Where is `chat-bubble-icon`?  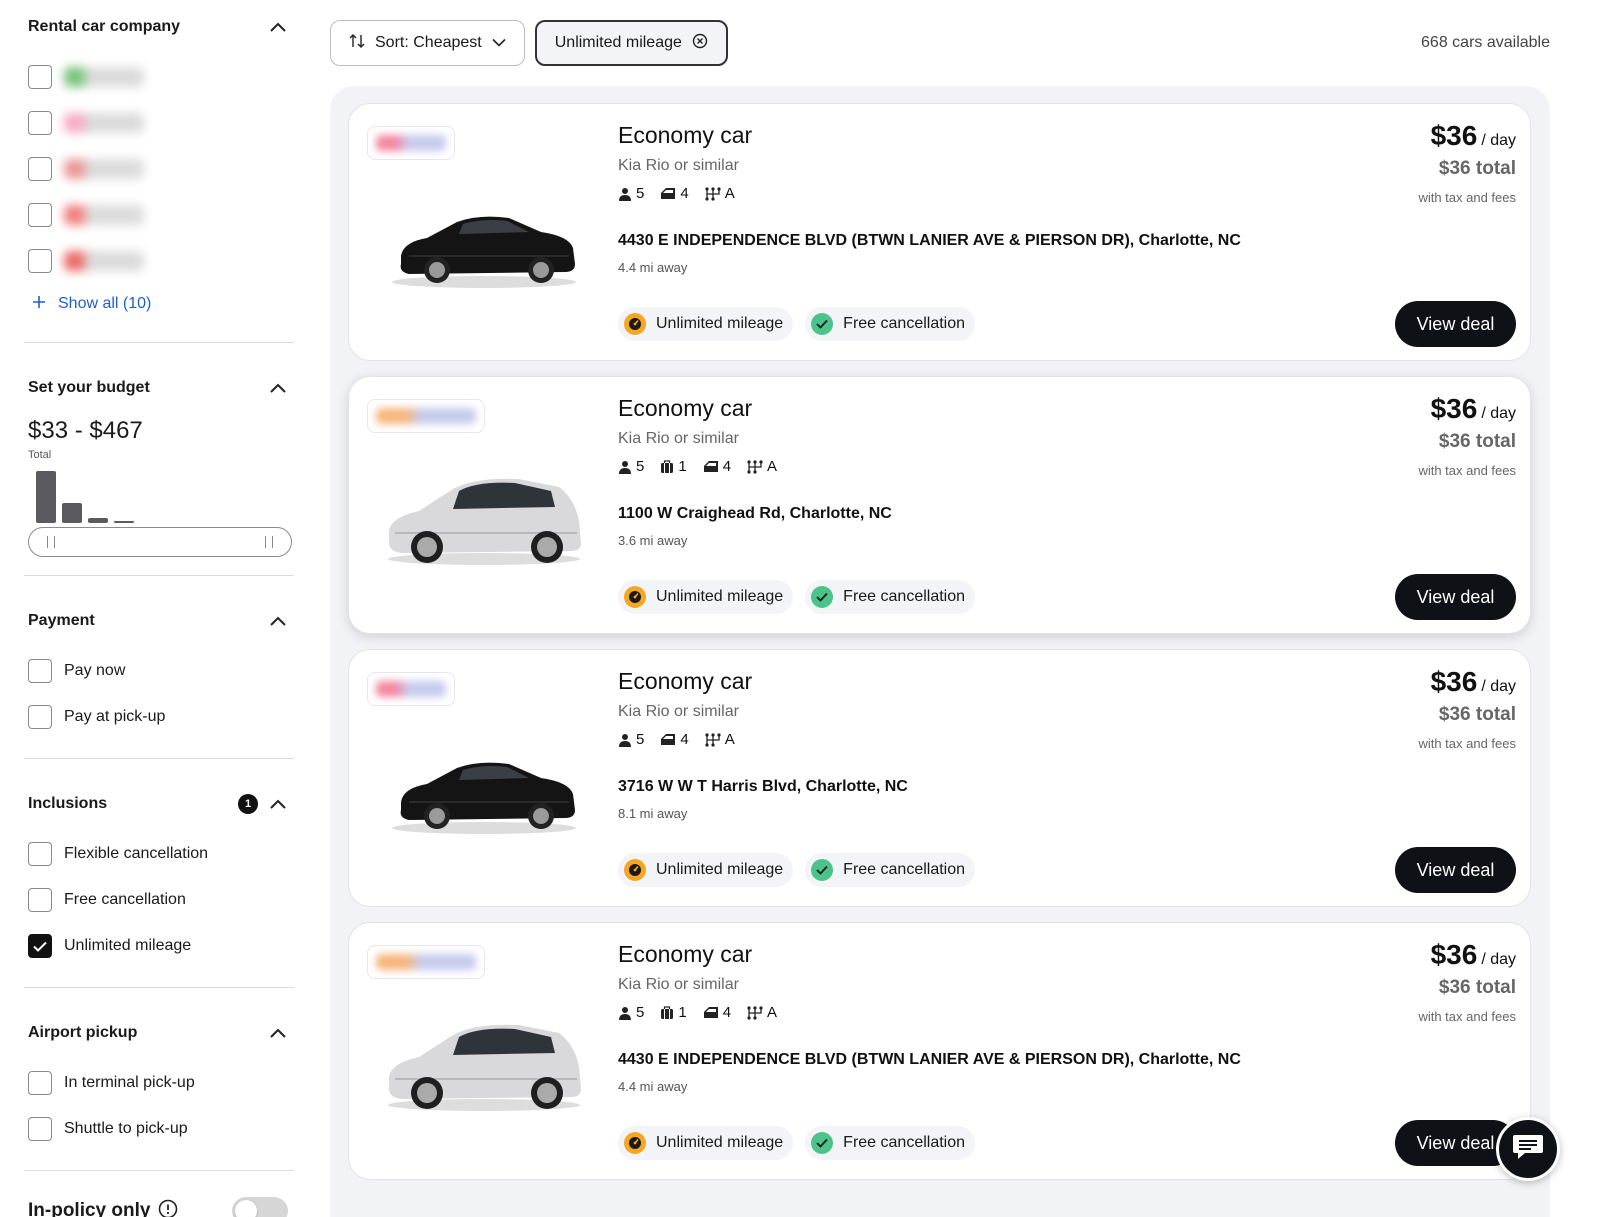 chat-bubble-icon is located at coordinates (1528, 1149).